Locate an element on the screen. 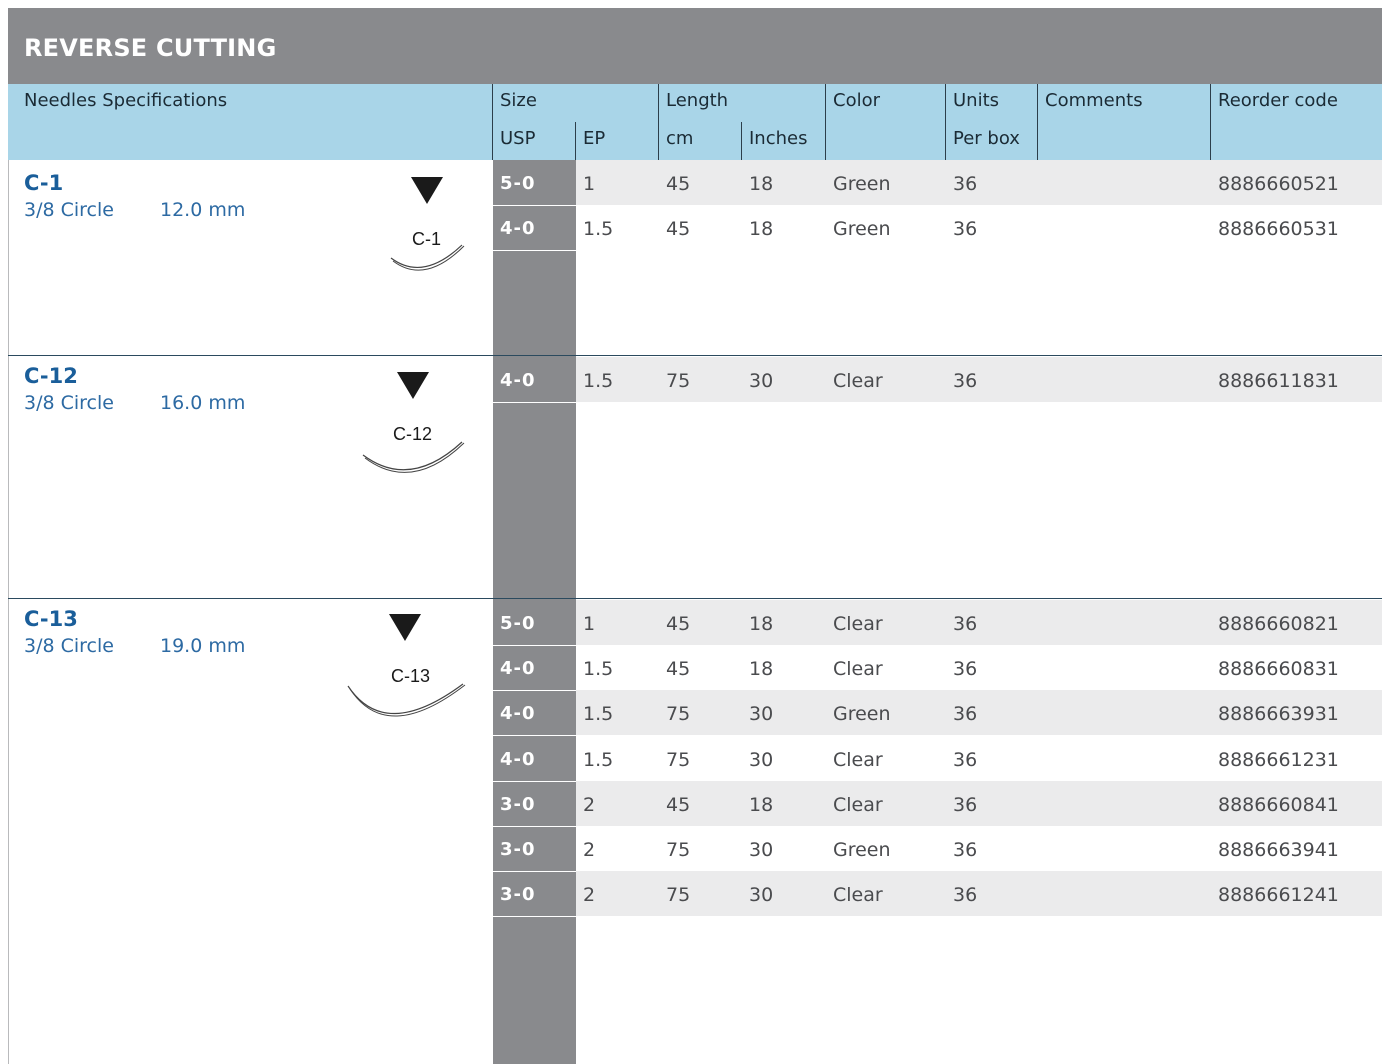 The height and width of the screenshot is (1064, 1382). reorder-code: 8886663931 is located at coordinates (1278, 714).